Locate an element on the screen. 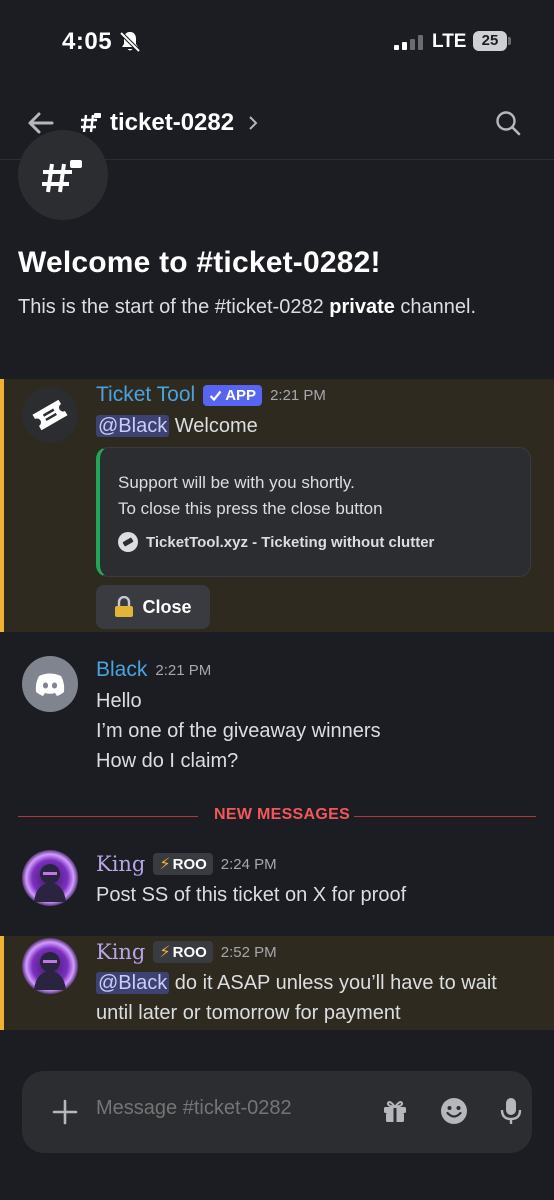 This screenshot has height=1200, width=554. message-text: Post SS of this ticket on X for proof is located at coordinates (251, 895).